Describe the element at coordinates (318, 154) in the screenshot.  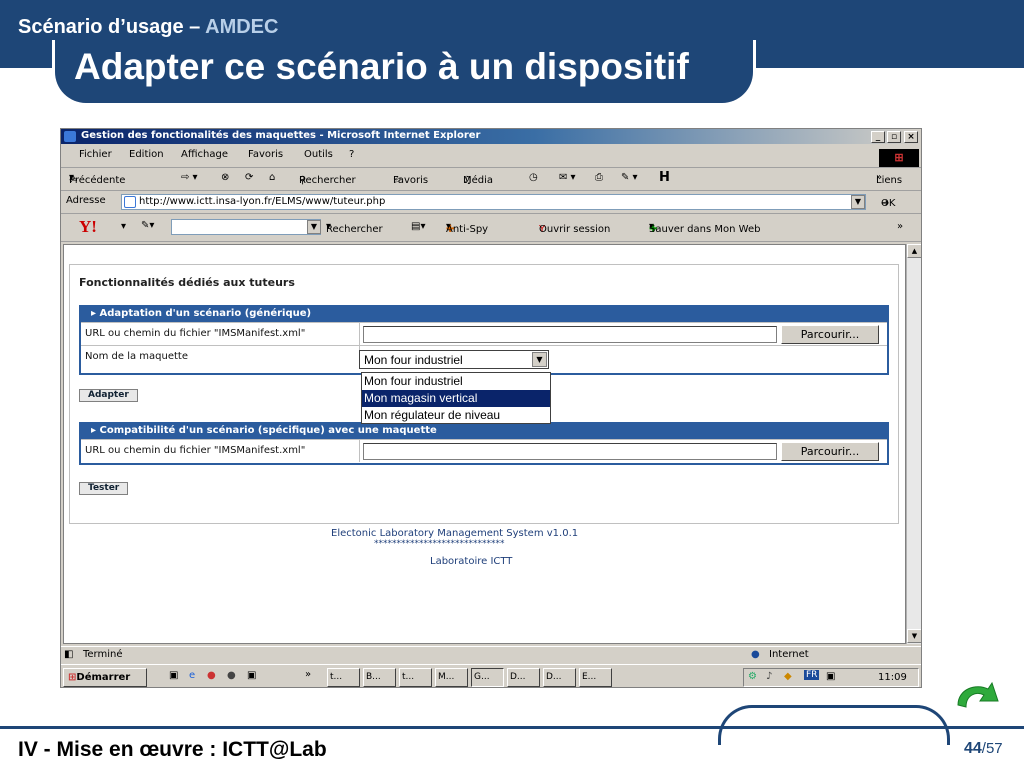
I see `menu-outils: Outils` at that location.